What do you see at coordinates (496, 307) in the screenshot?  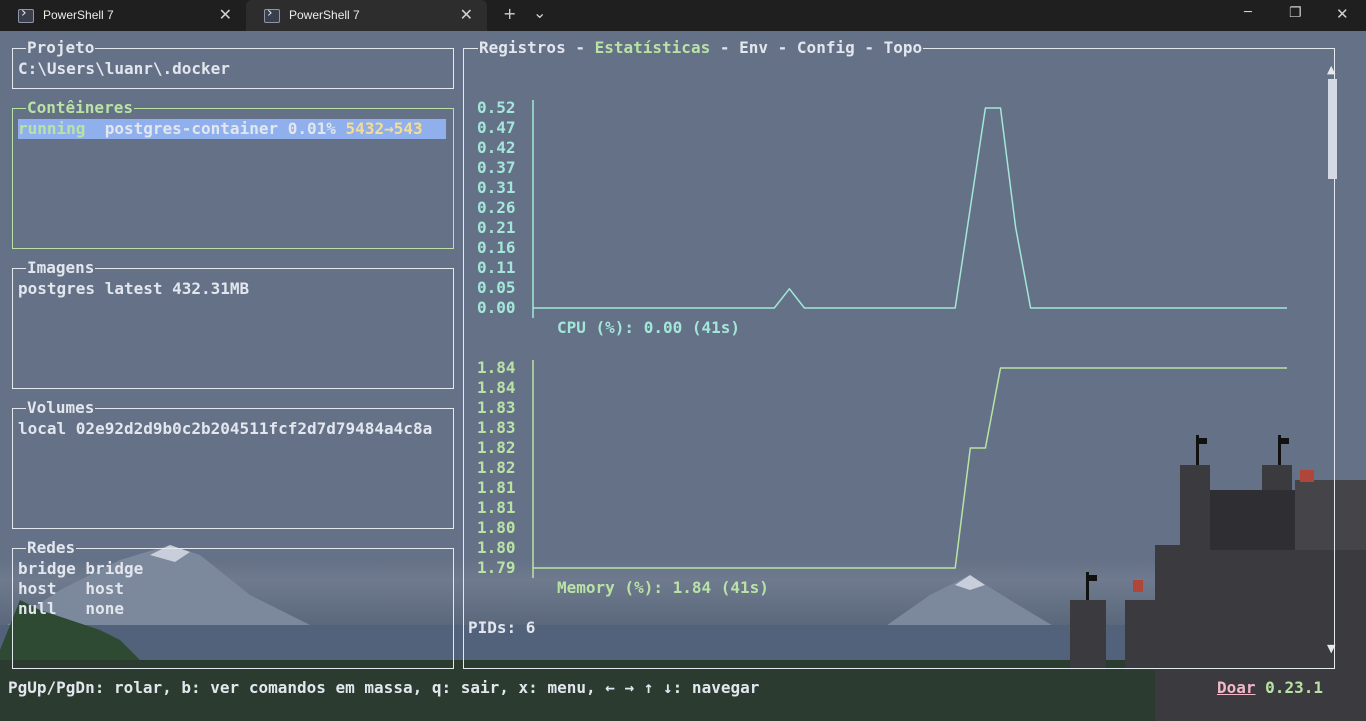 I see `cpu-y-tick-label: 0.00` at bounding box center [496, 307].